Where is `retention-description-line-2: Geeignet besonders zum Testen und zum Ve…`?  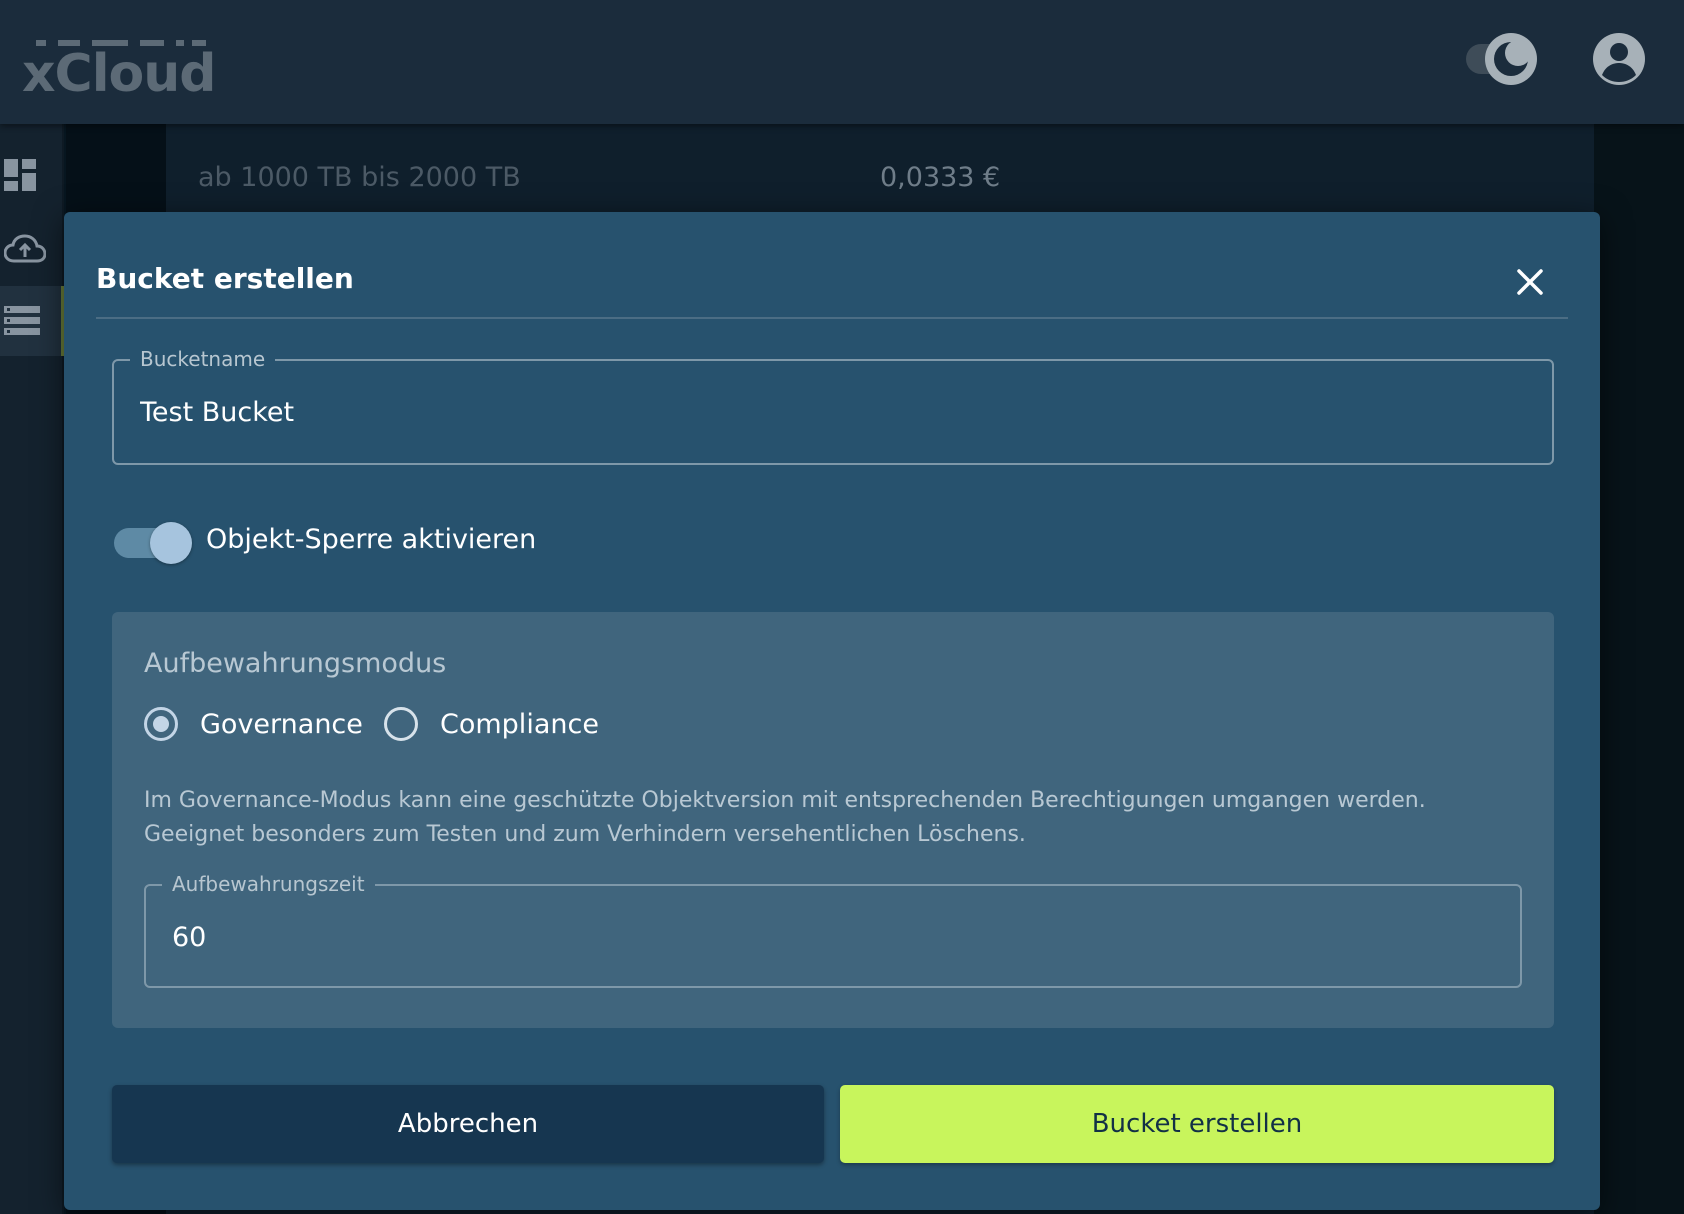 retention-description-line-2: Geeignet besonders zum Testen und zum Ve… is located at coordinates (585, 834).